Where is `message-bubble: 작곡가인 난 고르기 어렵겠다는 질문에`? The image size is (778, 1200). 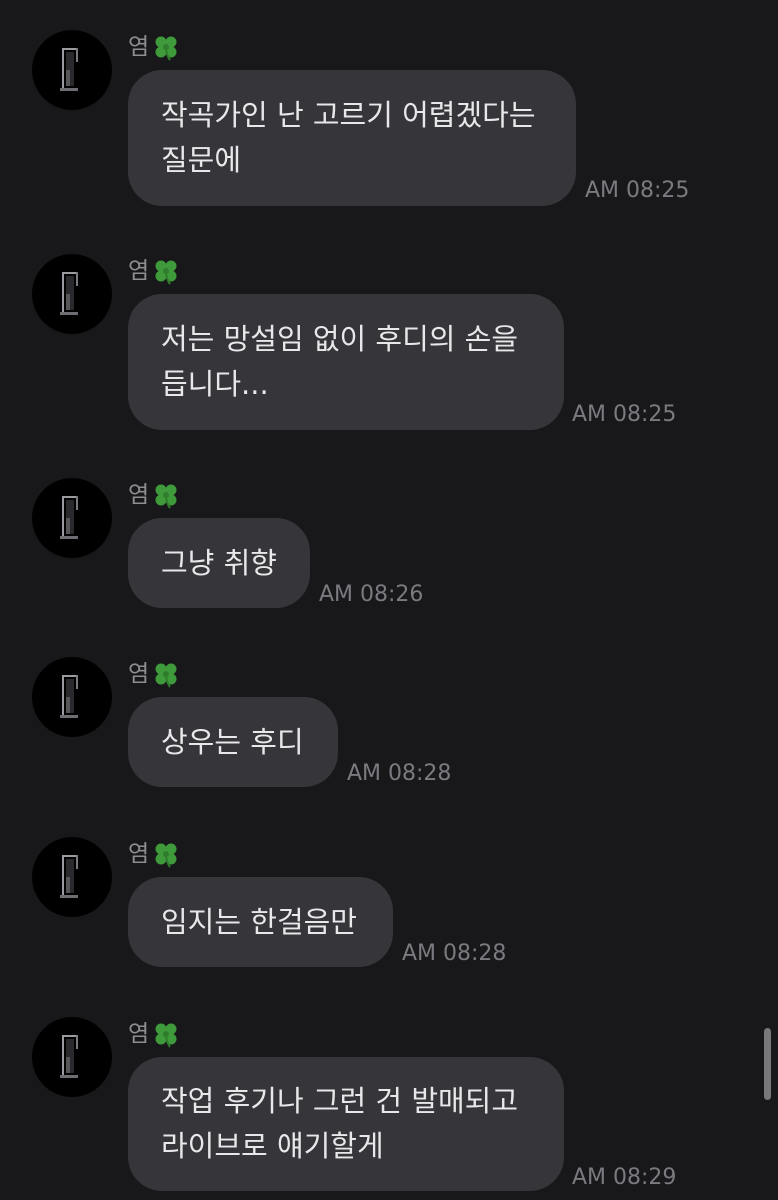 message-bubble: 작곡가인 난 고르기 어렵겠다는 질문에 is located at coordinates (352, 138).